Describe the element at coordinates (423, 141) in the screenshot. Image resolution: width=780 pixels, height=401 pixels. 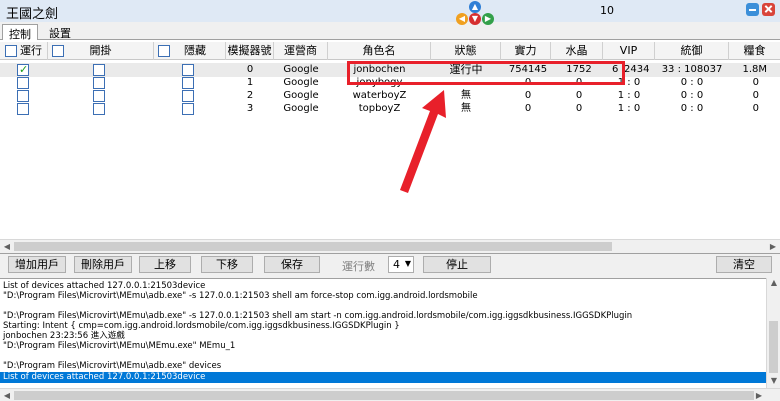
I see `annotation-arrow-icon` at that location.